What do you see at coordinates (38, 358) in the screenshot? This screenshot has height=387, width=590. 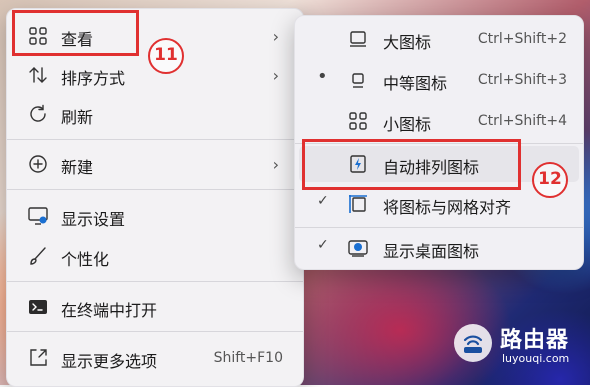 I see `more-options-icon` at bounding box center [38, 358].